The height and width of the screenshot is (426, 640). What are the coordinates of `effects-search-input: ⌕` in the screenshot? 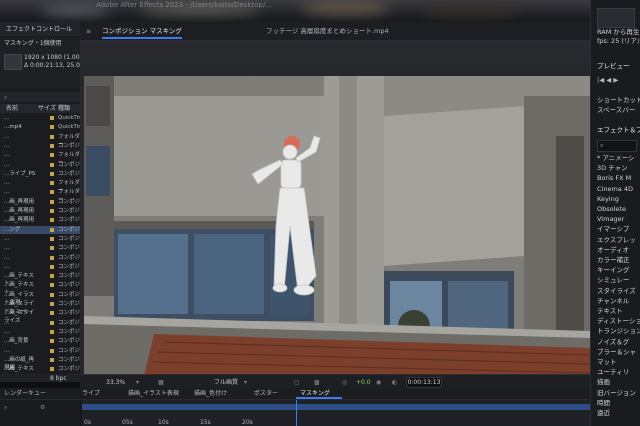 It's located at (617, 146).